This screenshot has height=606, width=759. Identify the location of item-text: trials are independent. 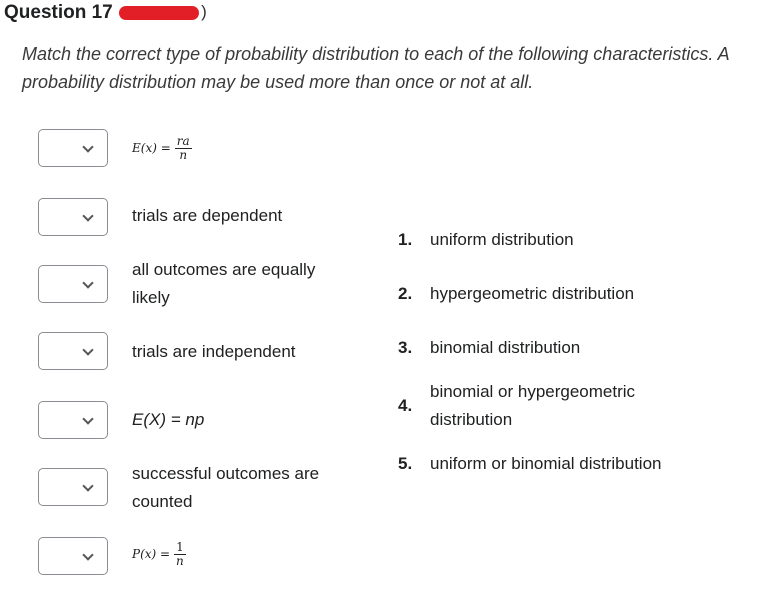
(214, 351).